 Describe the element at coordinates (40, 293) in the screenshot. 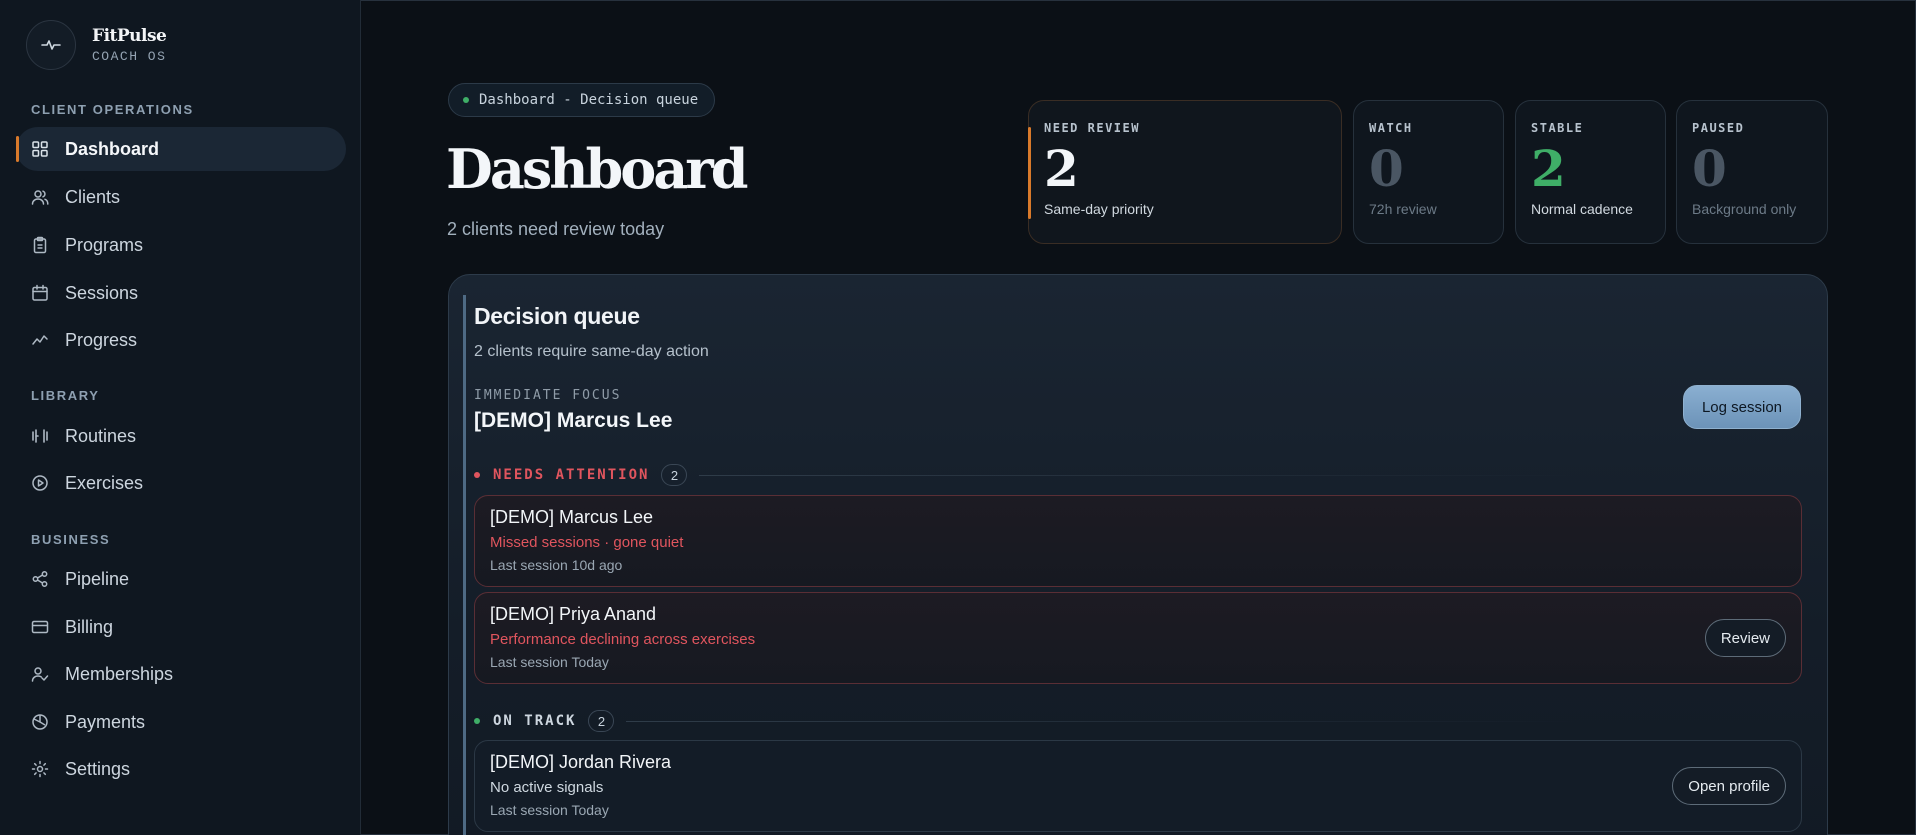

I see `calendar-icon` at that location.